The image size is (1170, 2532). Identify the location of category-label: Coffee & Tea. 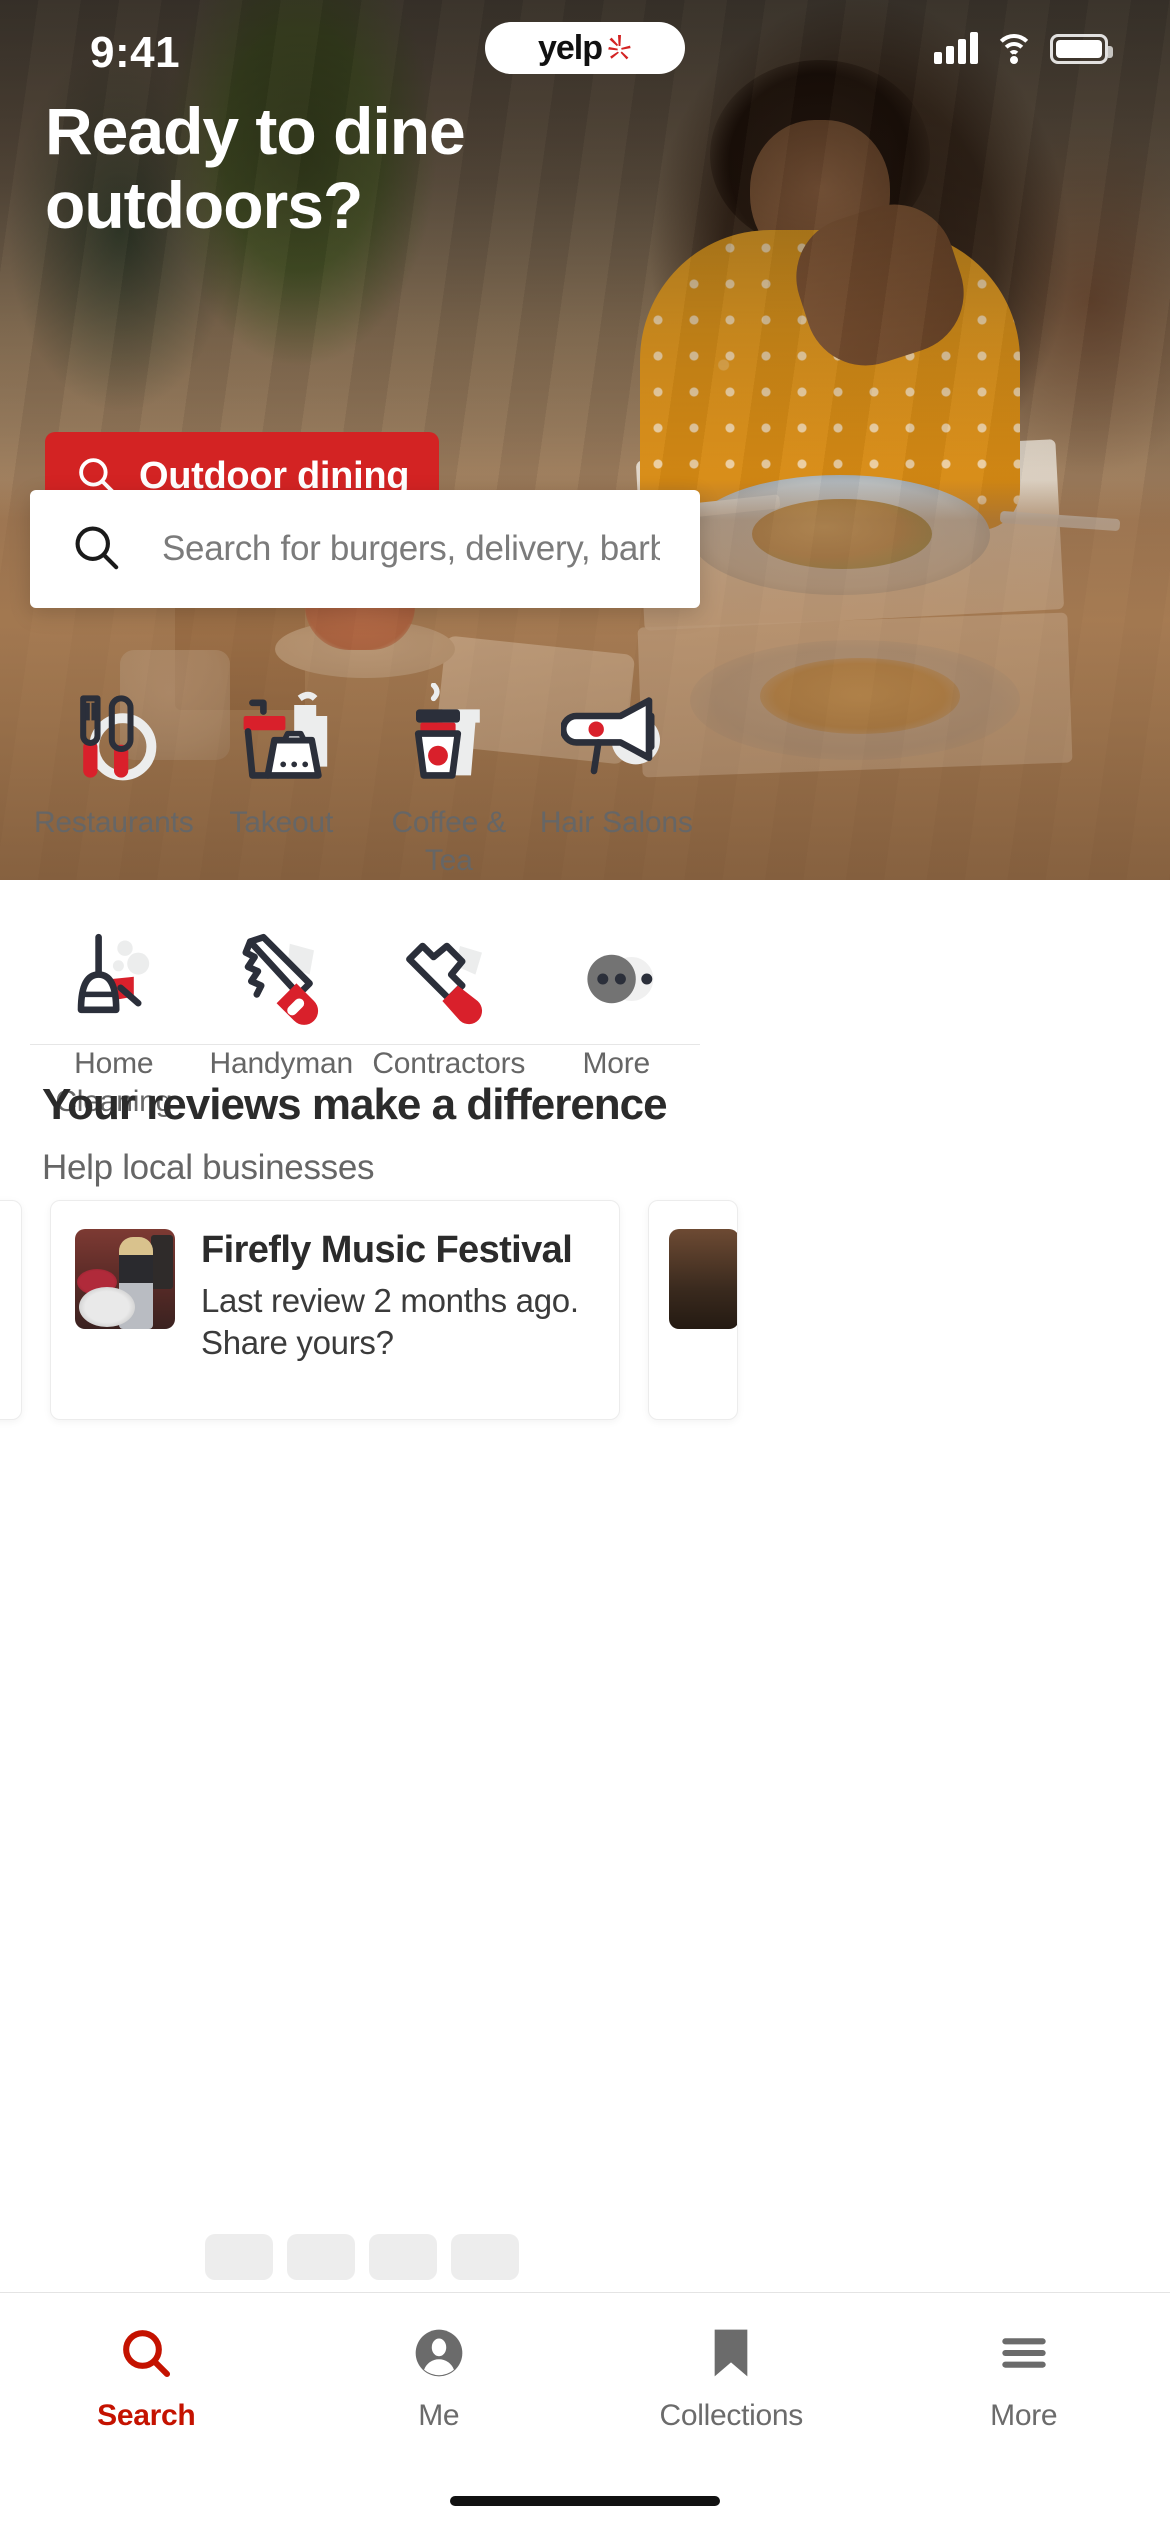
(449, 842).